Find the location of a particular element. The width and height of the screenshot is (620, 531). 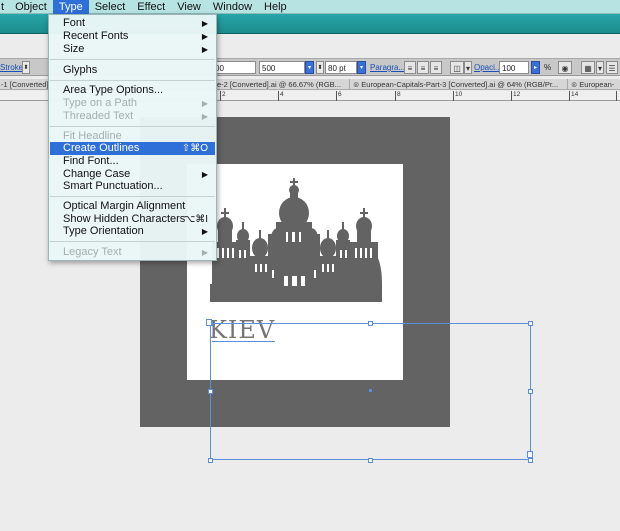

font-size-stepper: ⬍ is located at coordinates (320, 67).